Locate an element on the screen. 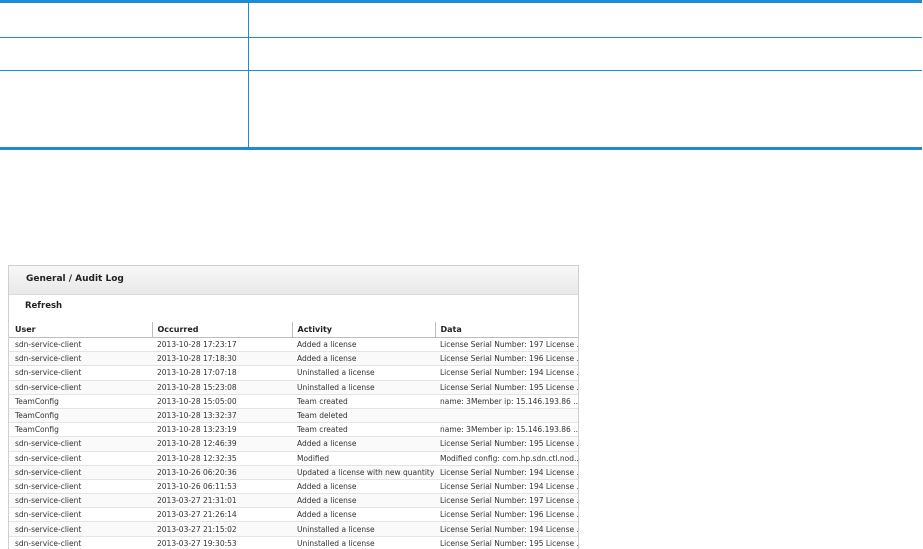 Image resolution: width=923 pixels, height=549 pixels. column-header-activity: Activity is located at coordinates (363, 330).